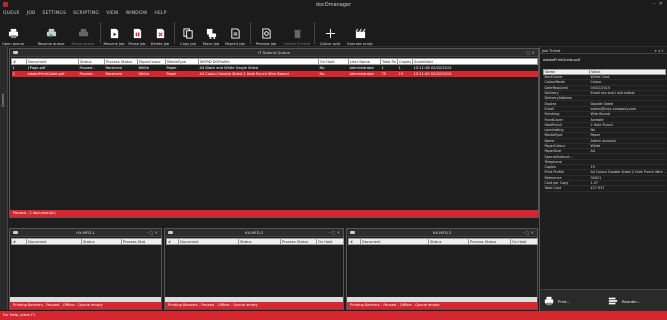 This screenshot has width=667, height=320. I want to click on menu-queue: QUEUE, so click(11, 13).